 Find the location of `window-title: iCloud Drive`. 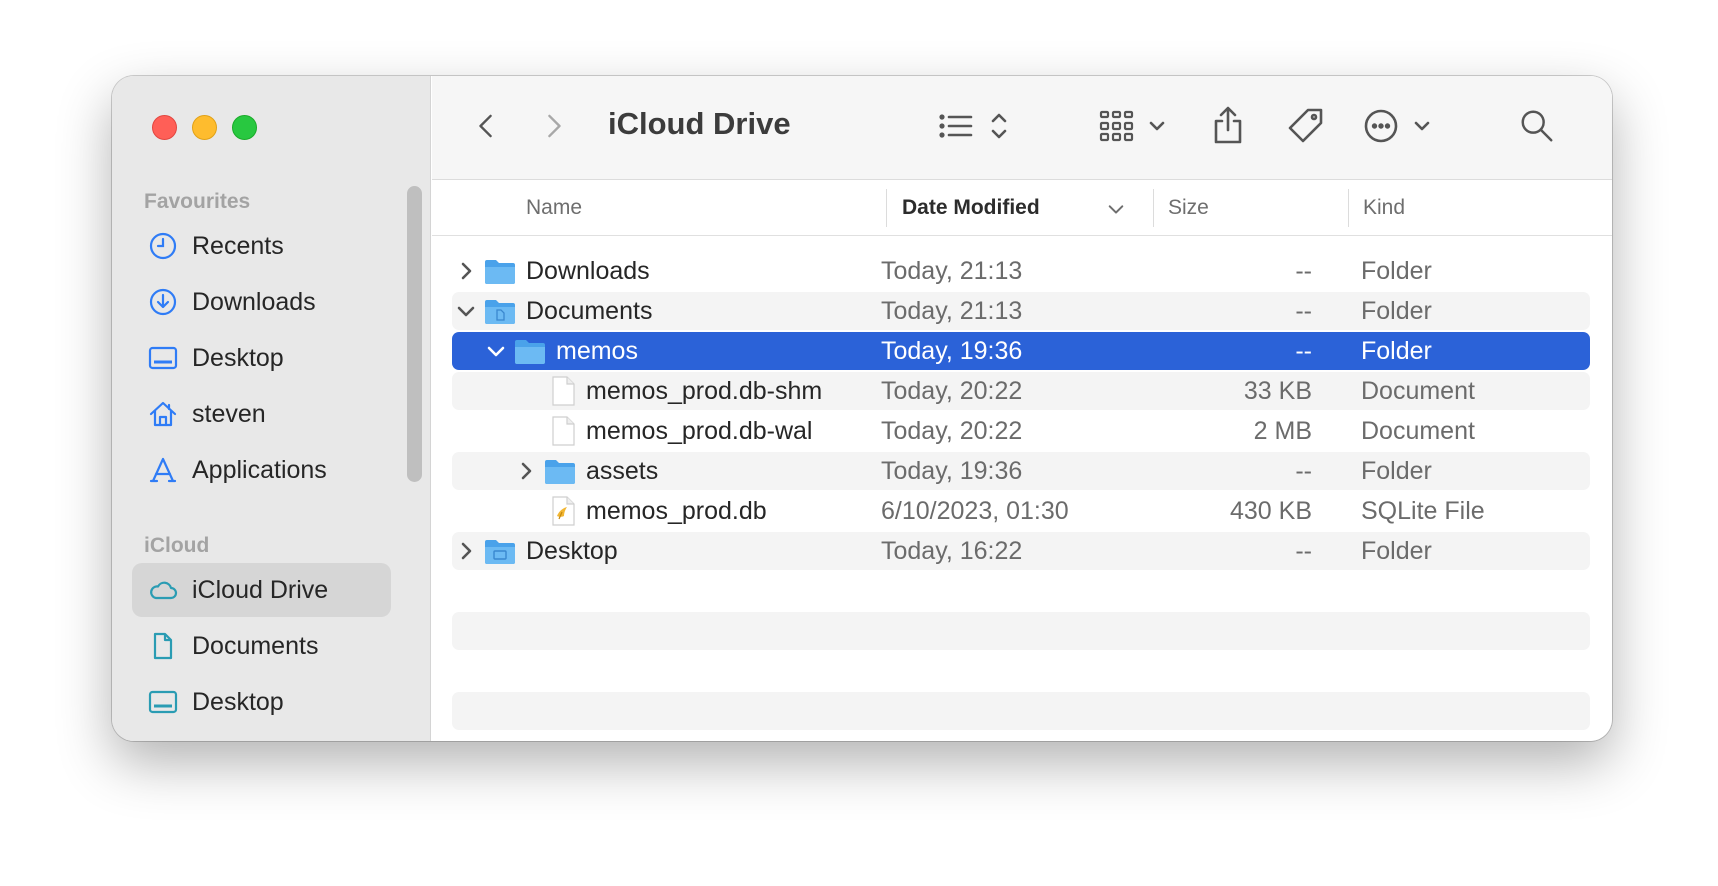

window-title: iCloud Drive is located at coordinates (699, 123).